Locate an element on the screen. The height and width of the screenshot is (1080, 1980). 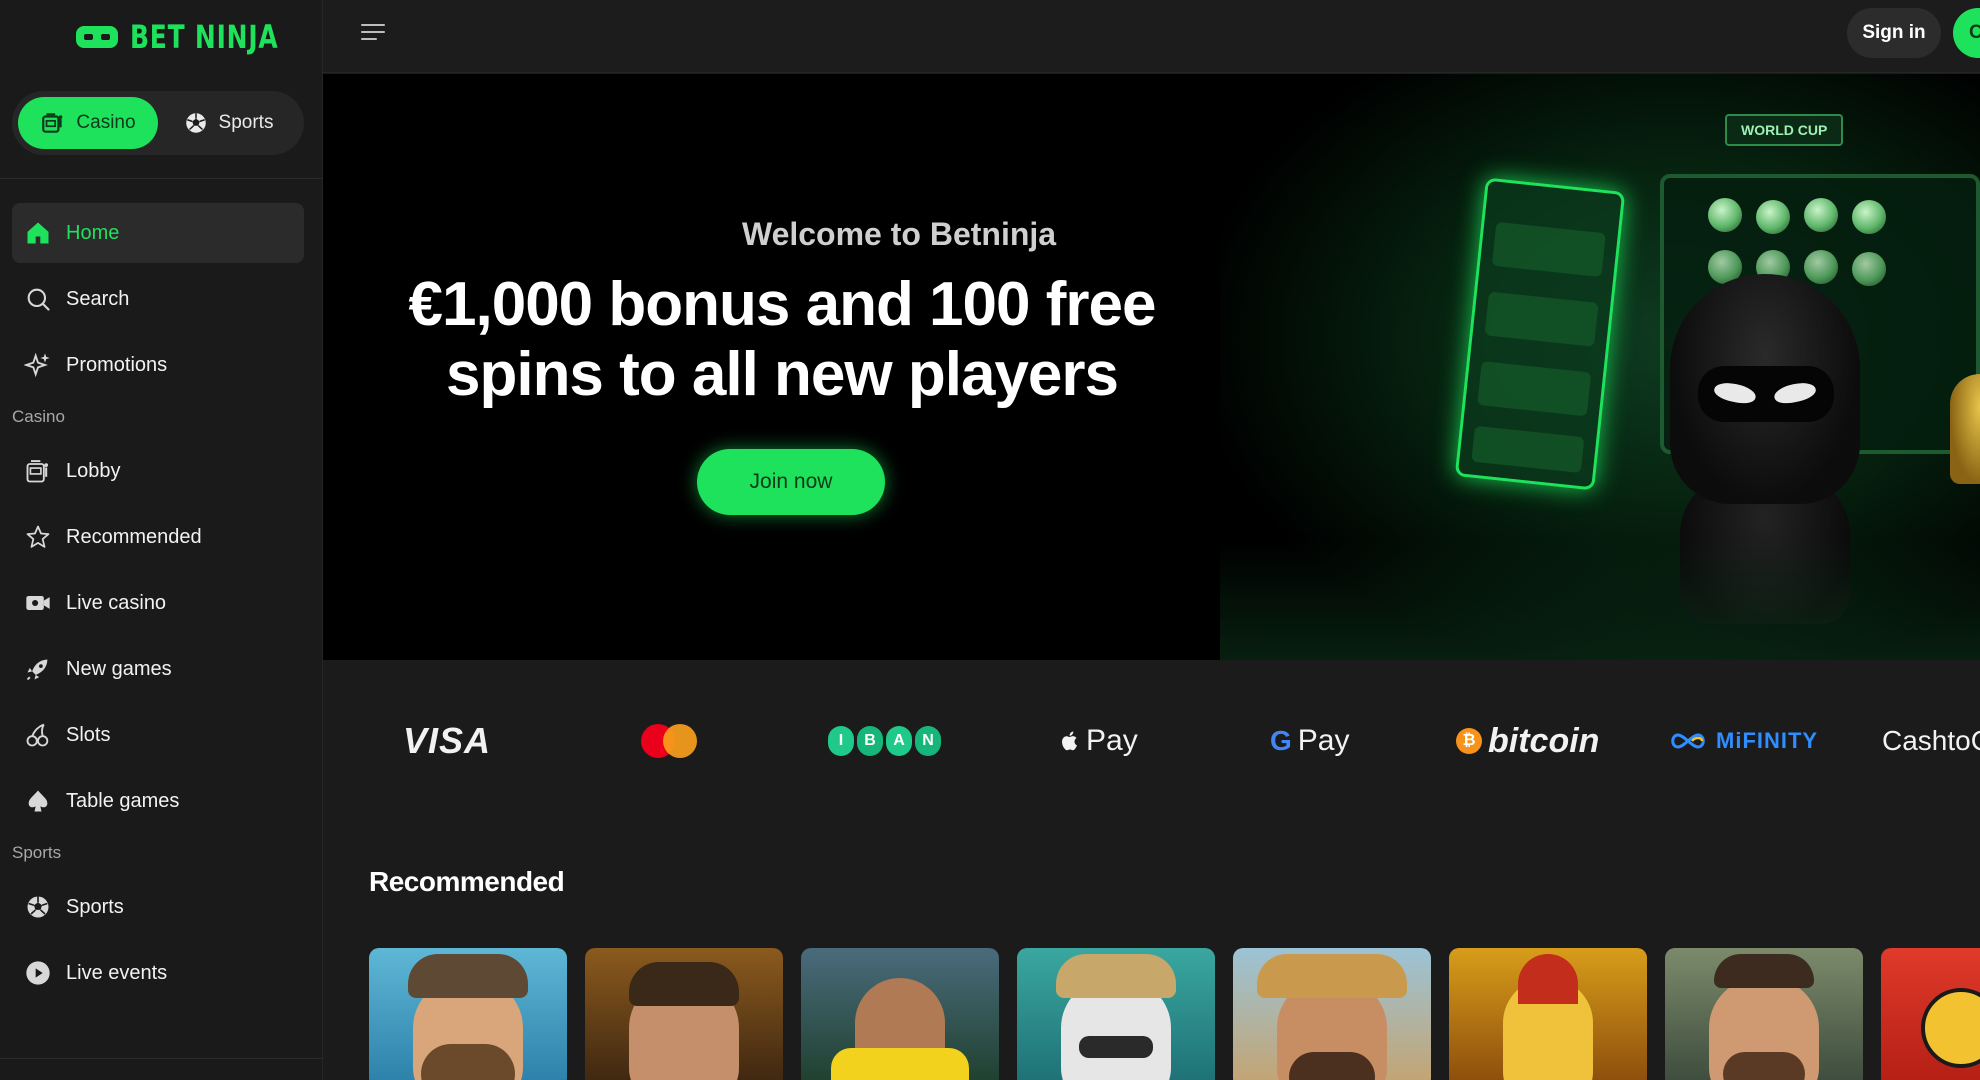
sidebar-item-label: Search is located at coordinates (98, 298).